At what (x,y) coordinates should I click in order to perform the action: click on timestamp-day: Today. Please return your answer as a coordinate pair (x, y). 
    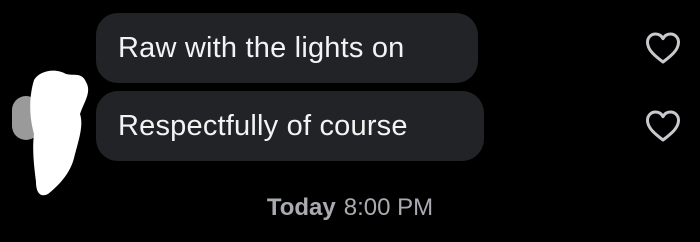
    Looking at the image, I should click on (301, 207).